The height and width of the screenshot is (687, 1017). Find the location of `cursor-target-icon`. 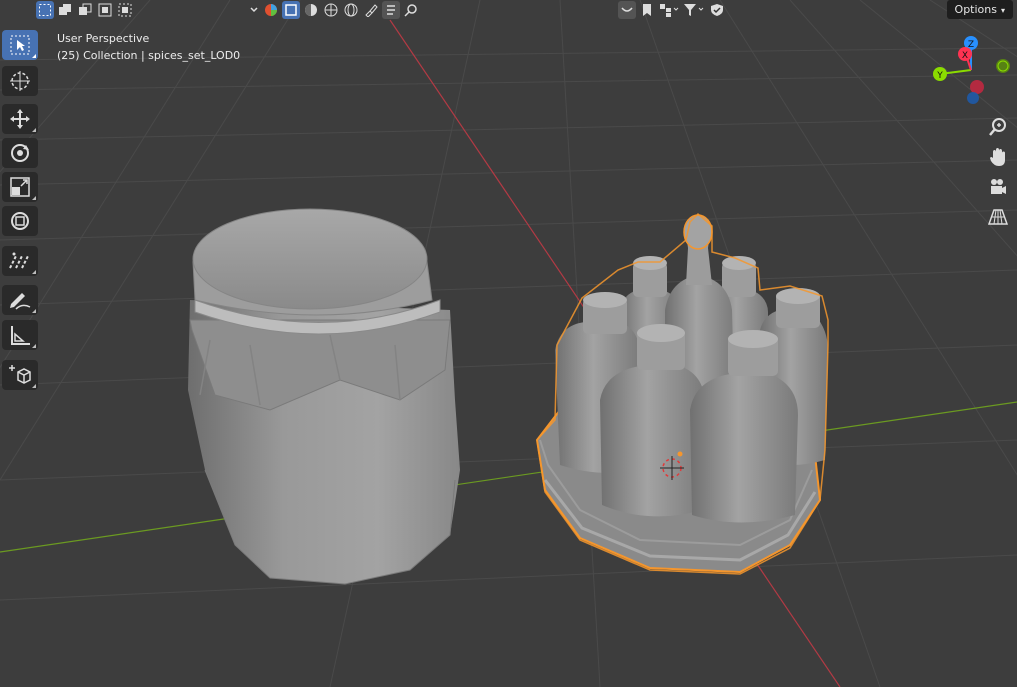

cursor-target-icon is located at coordinates (20, 81).